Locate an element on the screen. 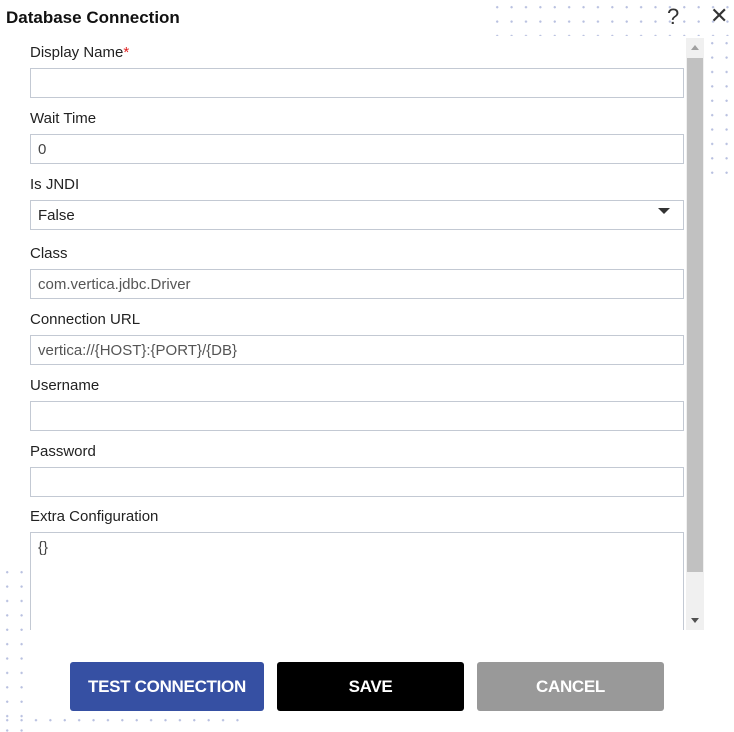 The height and width of the screenshot is (732, 734). field-class: Class com.vertica.jdbc.Driver is located at coordinates (357, 272).